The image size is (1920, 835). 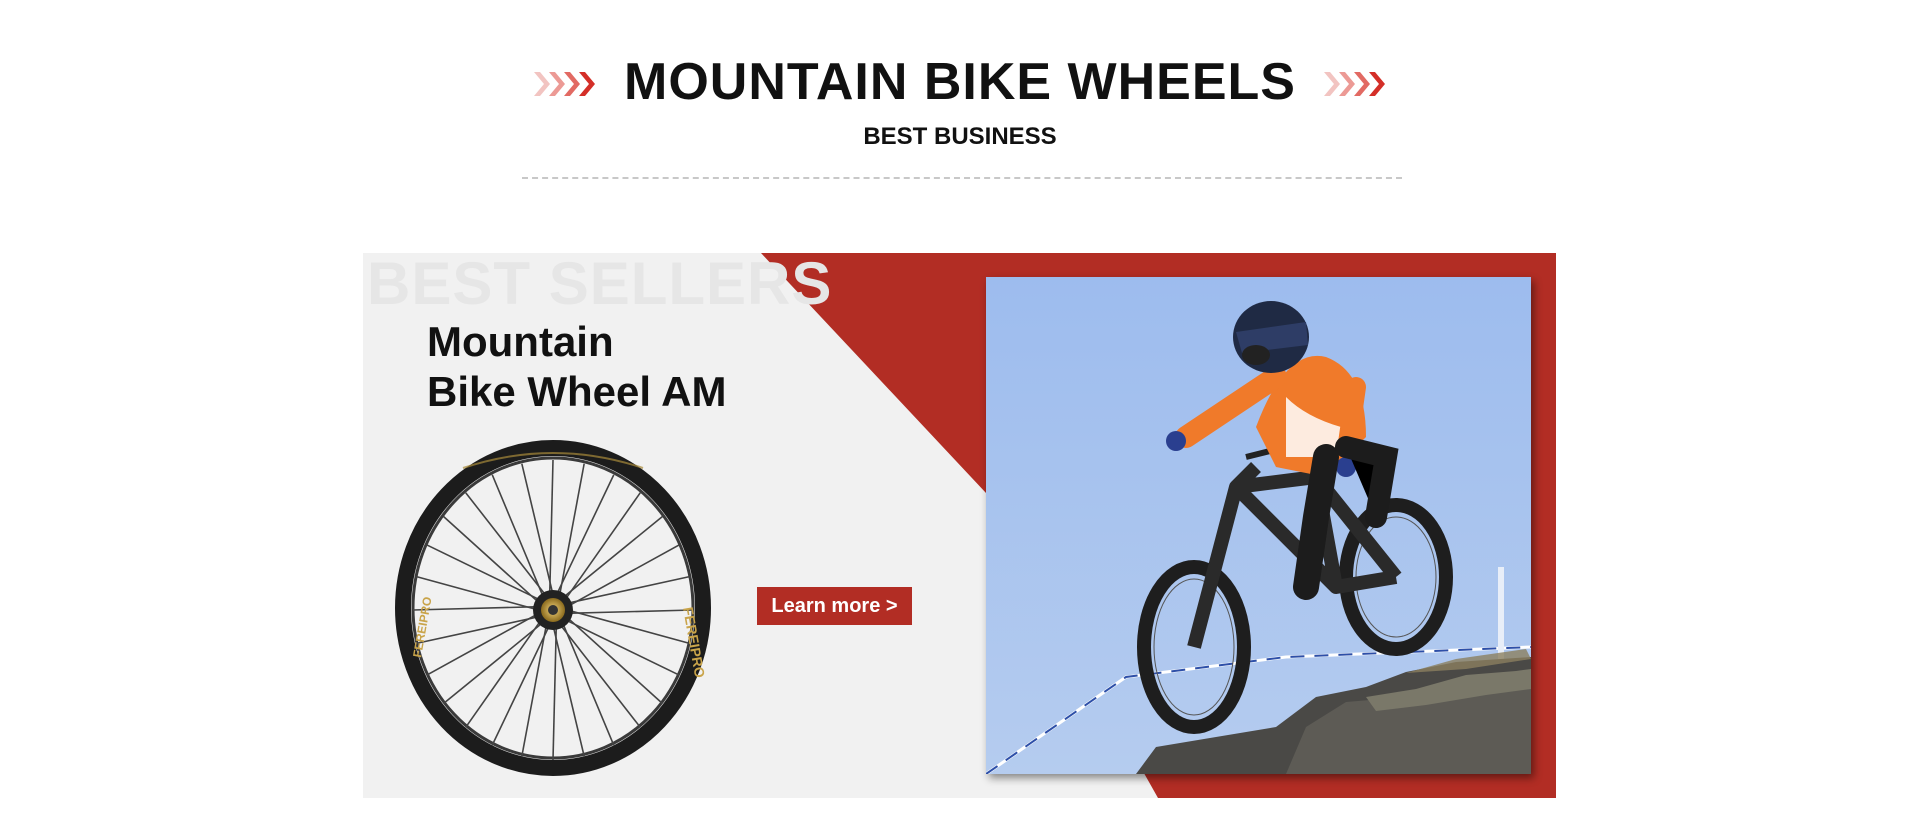 What do you see at coordinates (1354, 84) in the screenshot?
I see `chevrons-right-icon` at bounding box center [1354, 84].